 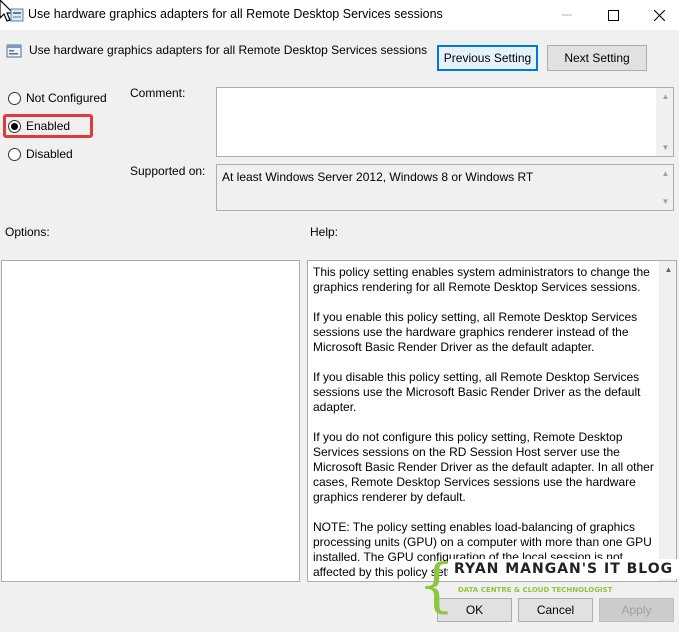 What do you see at coordinates (563, 569) in the screenshot?
I see `watermark-title: RYAN MANGAN'S IT BLOG` at bounding box center [563, 569].